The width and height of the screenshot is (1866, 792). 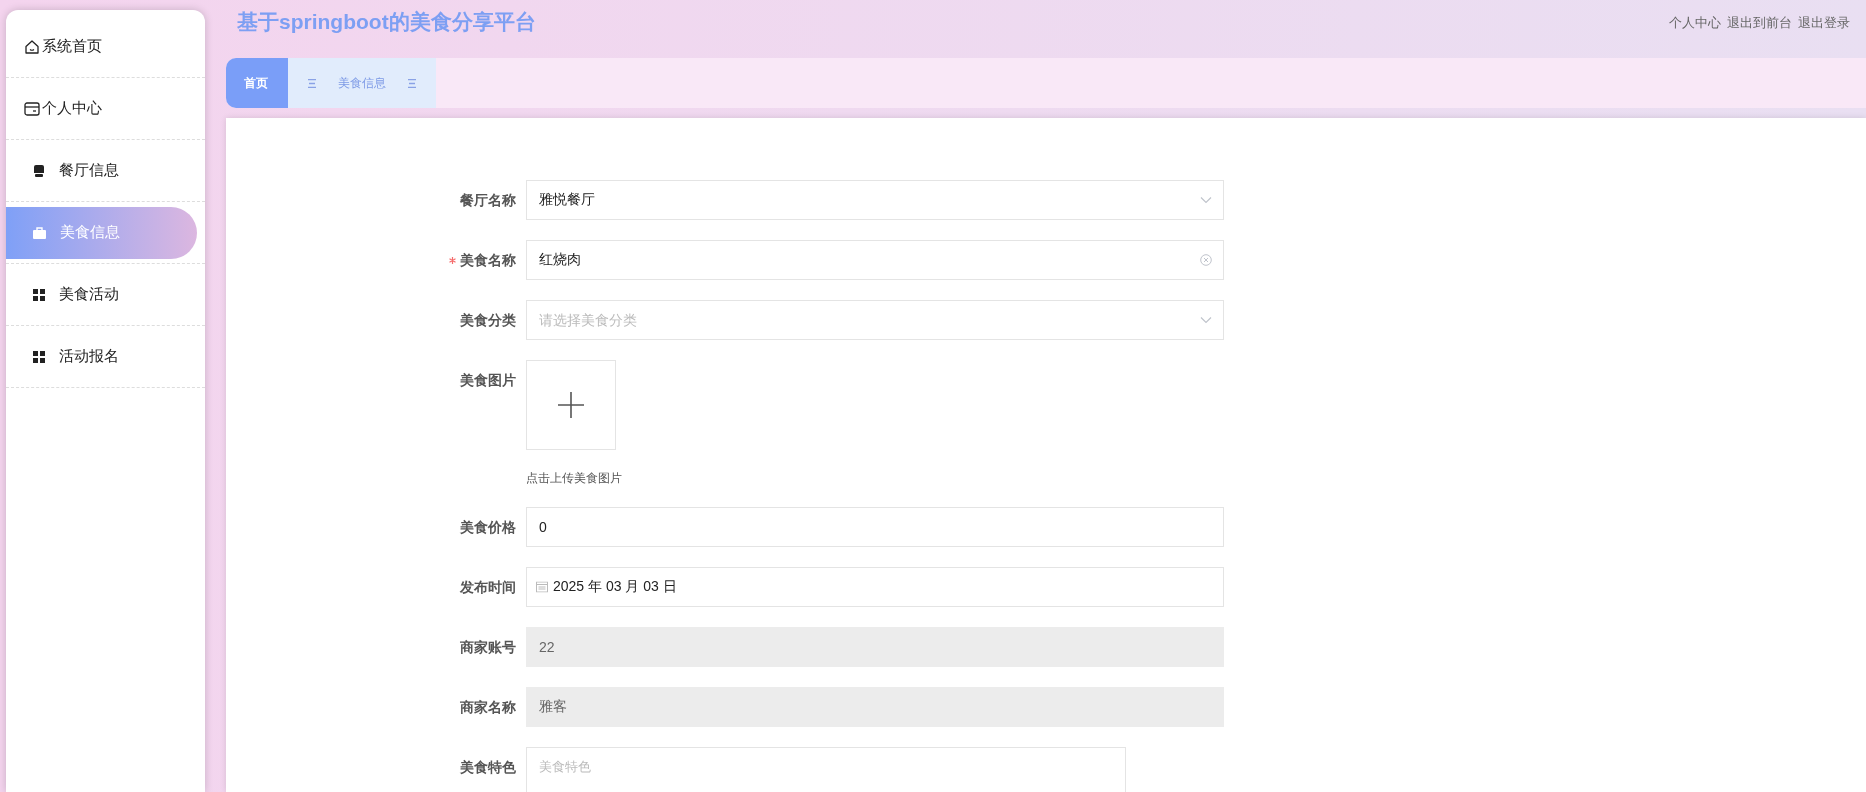 I want to click on field-label: 商家账号, so click(x=488, y=647).